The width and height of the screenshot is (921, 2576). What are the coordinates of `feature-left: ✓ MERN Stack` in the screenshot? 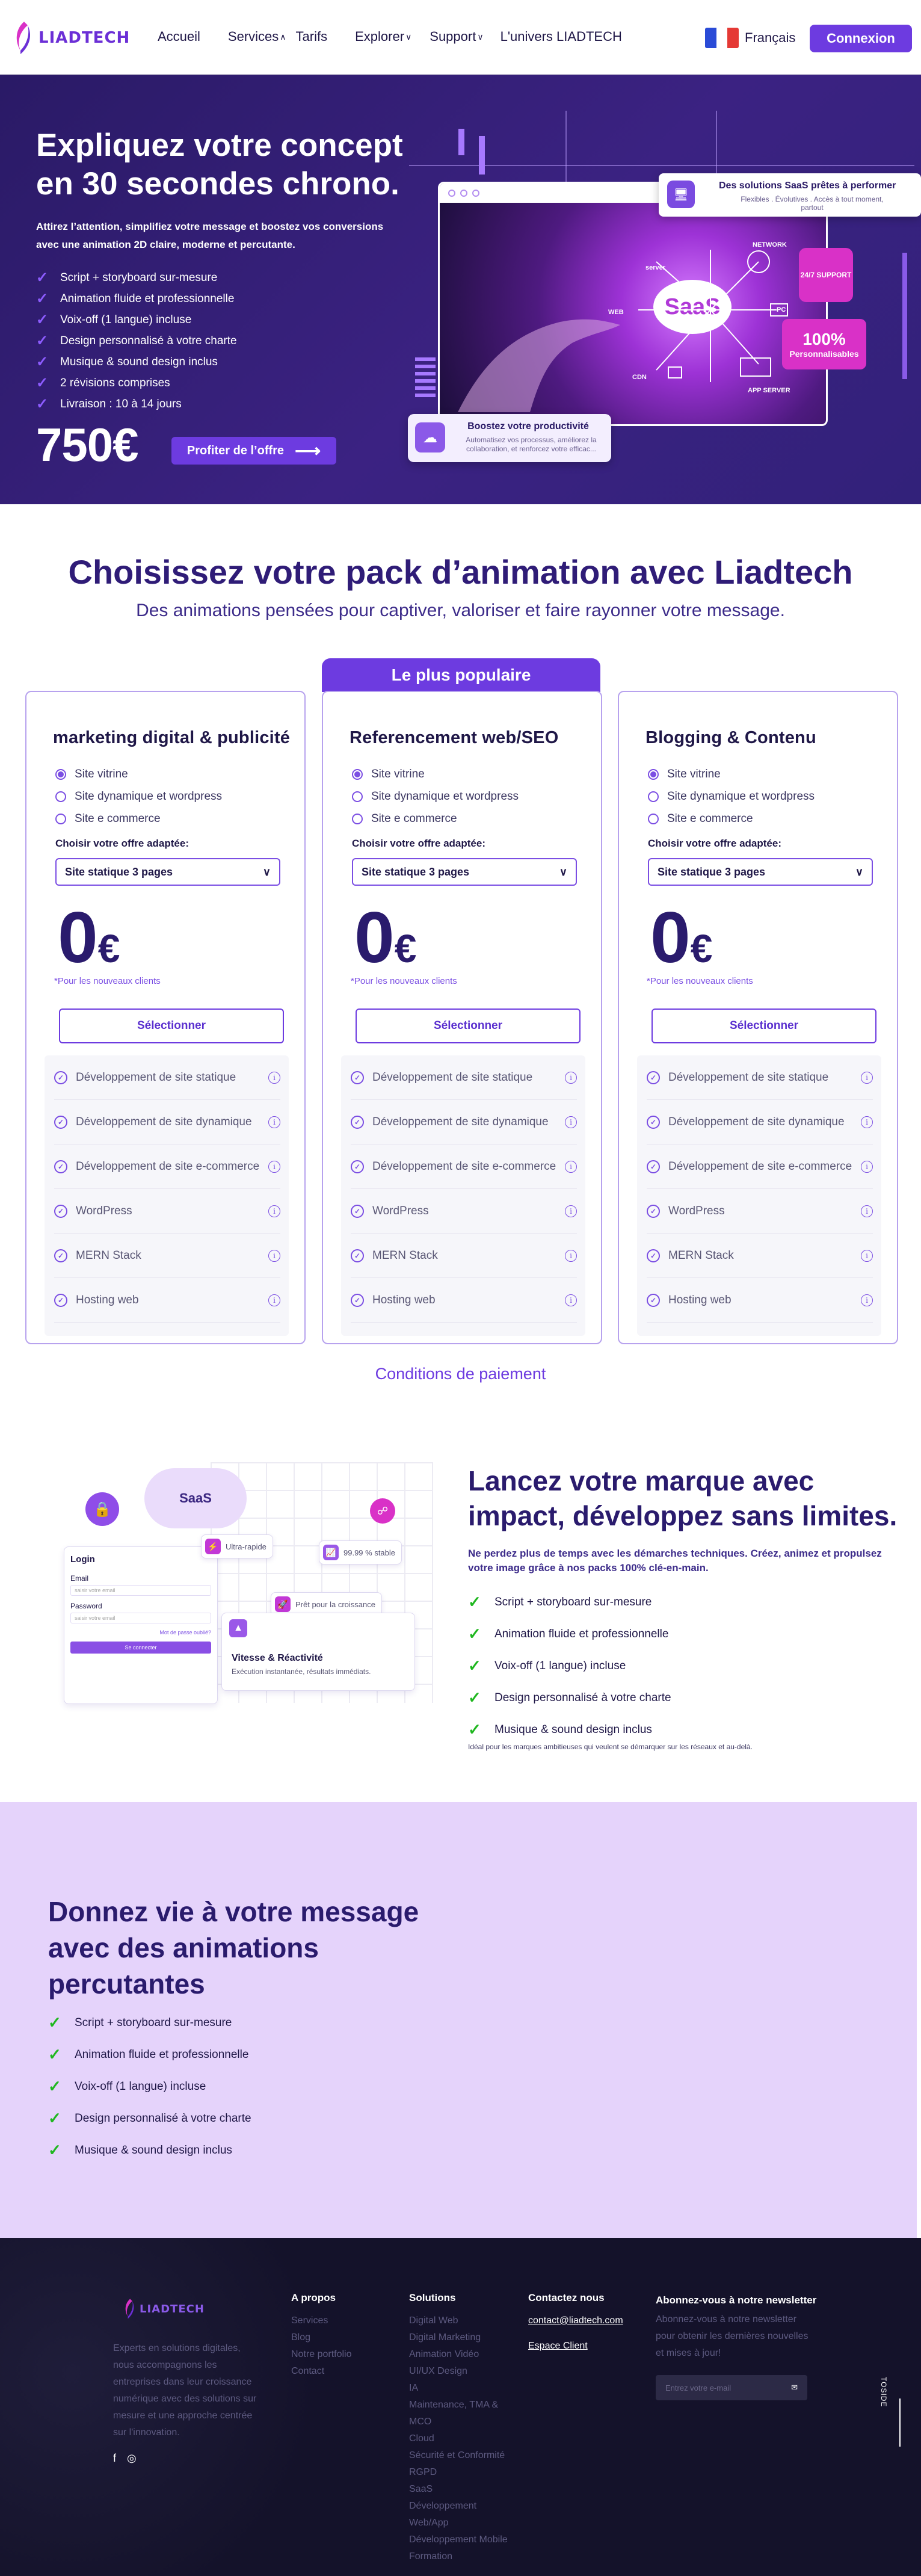 It's located at (691, 1255).